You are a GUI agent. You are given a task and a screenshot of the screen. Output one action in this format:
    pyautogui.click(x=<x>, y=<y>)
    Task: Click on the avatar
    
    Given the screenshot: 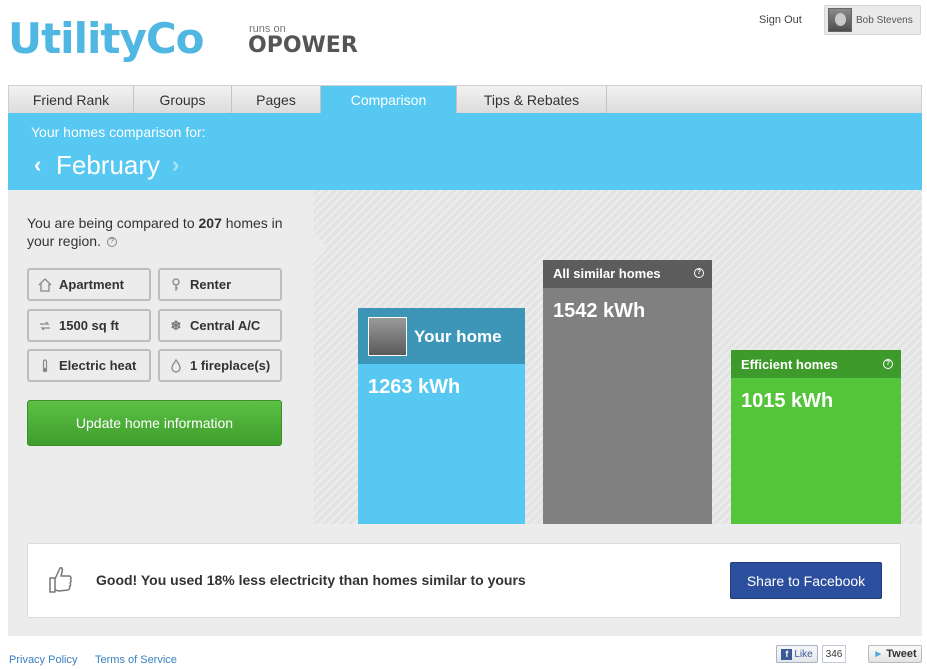 What is the action you would take?
    pyautogui.click(x=840, y=20)
    